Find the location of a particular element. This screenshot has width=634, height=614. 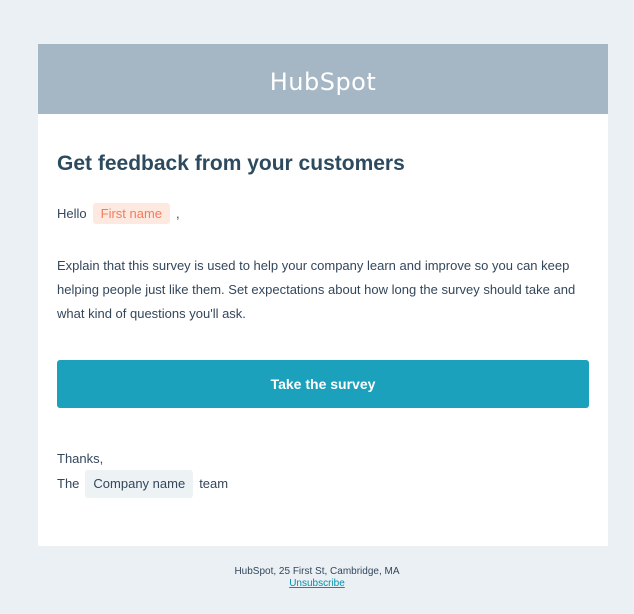

footer-address: HubSpot, 25 First St, Cambridge, MA is located at coordinates (317, 571).